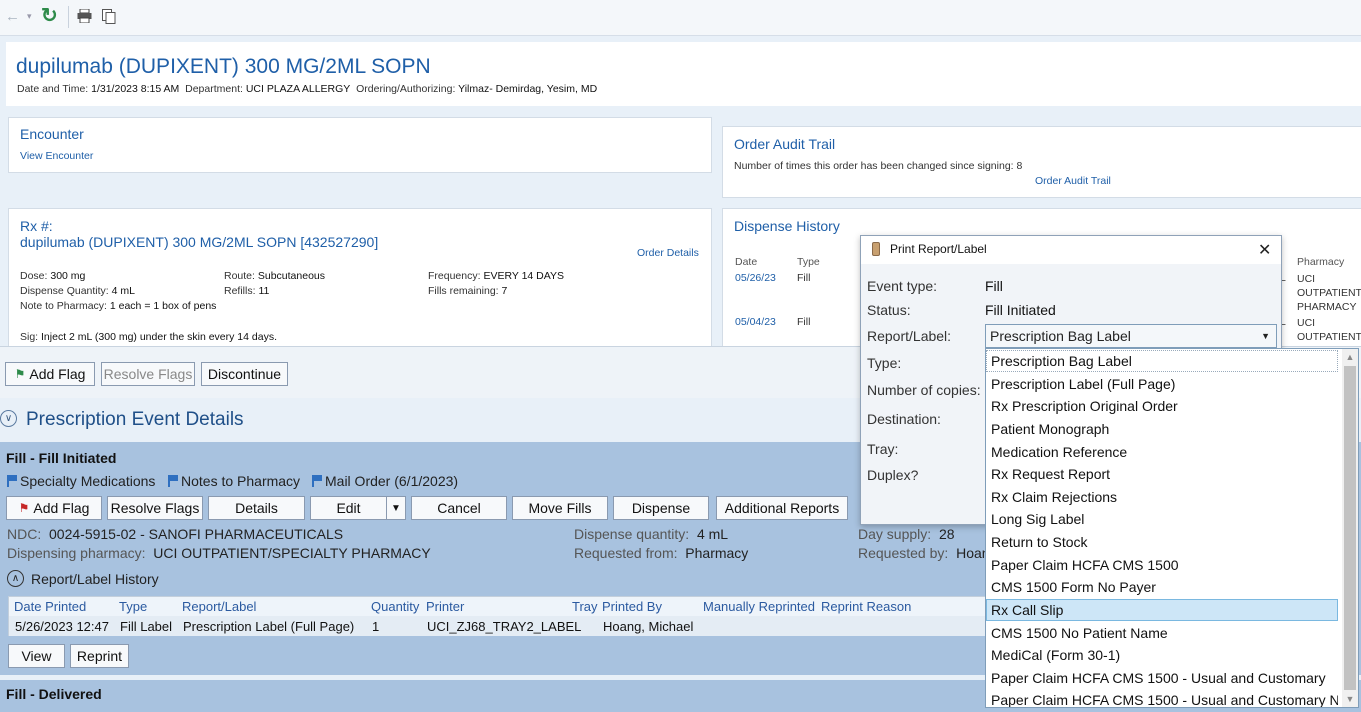 This screenshot has height=712, width=1361. What do you see at coordinates (468, 291) in the screenshot?
I see `rx-fills-remaining: Fills remaining: 7` at bounding box center [468, 291].